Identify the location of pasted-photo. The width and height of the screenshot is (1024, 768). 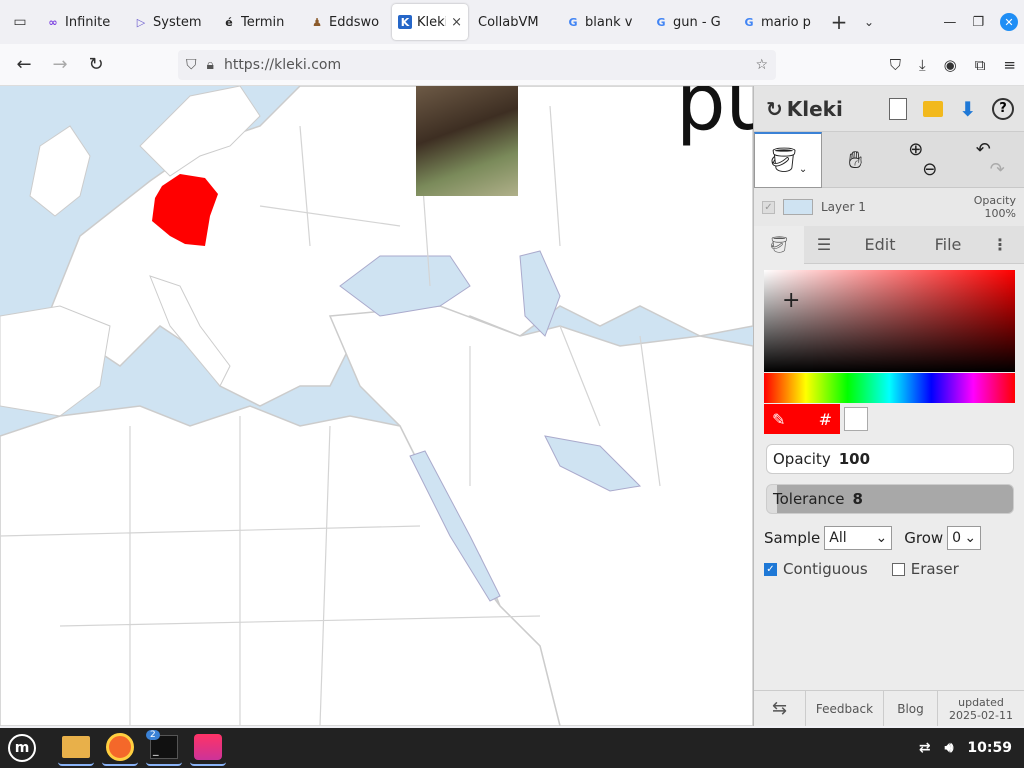
(467, 141).